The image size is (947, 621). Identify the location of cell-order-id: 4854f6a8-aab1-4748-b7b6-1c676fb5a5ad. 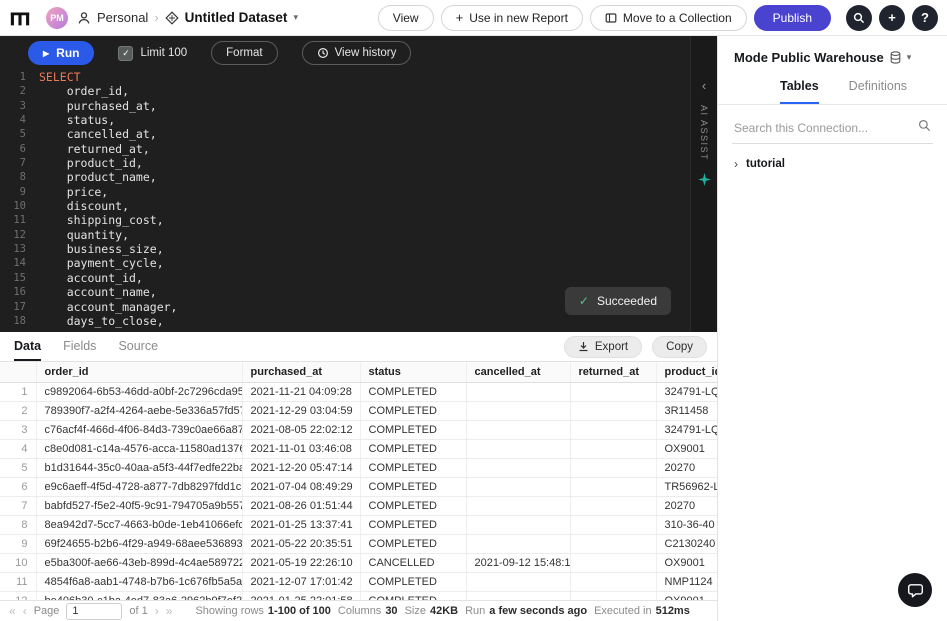
(139, 582).